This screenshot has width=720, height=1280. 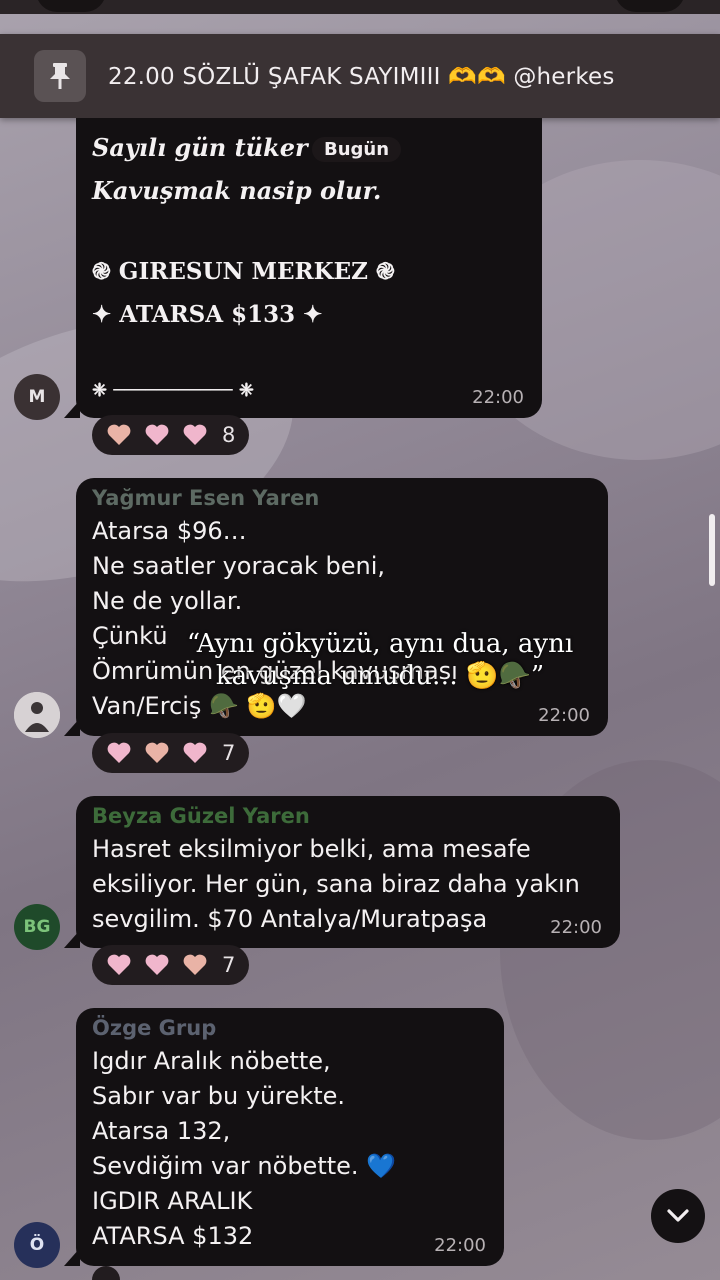 I want to click on message-text: Hasret eksilmiyor belki, ama mesafe, so click(x=311, y=849).